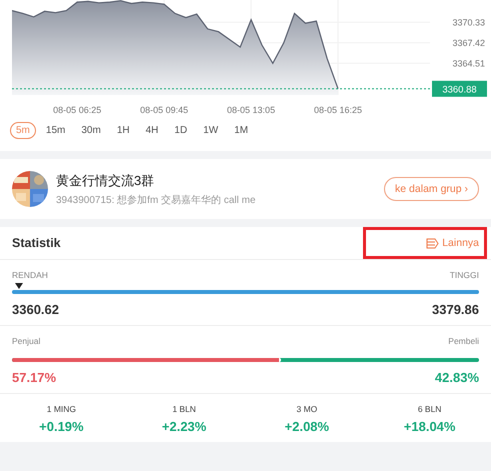 The image size is (491, 471). I want to click on price-tag-label: 3360.88, so click(459, 90).